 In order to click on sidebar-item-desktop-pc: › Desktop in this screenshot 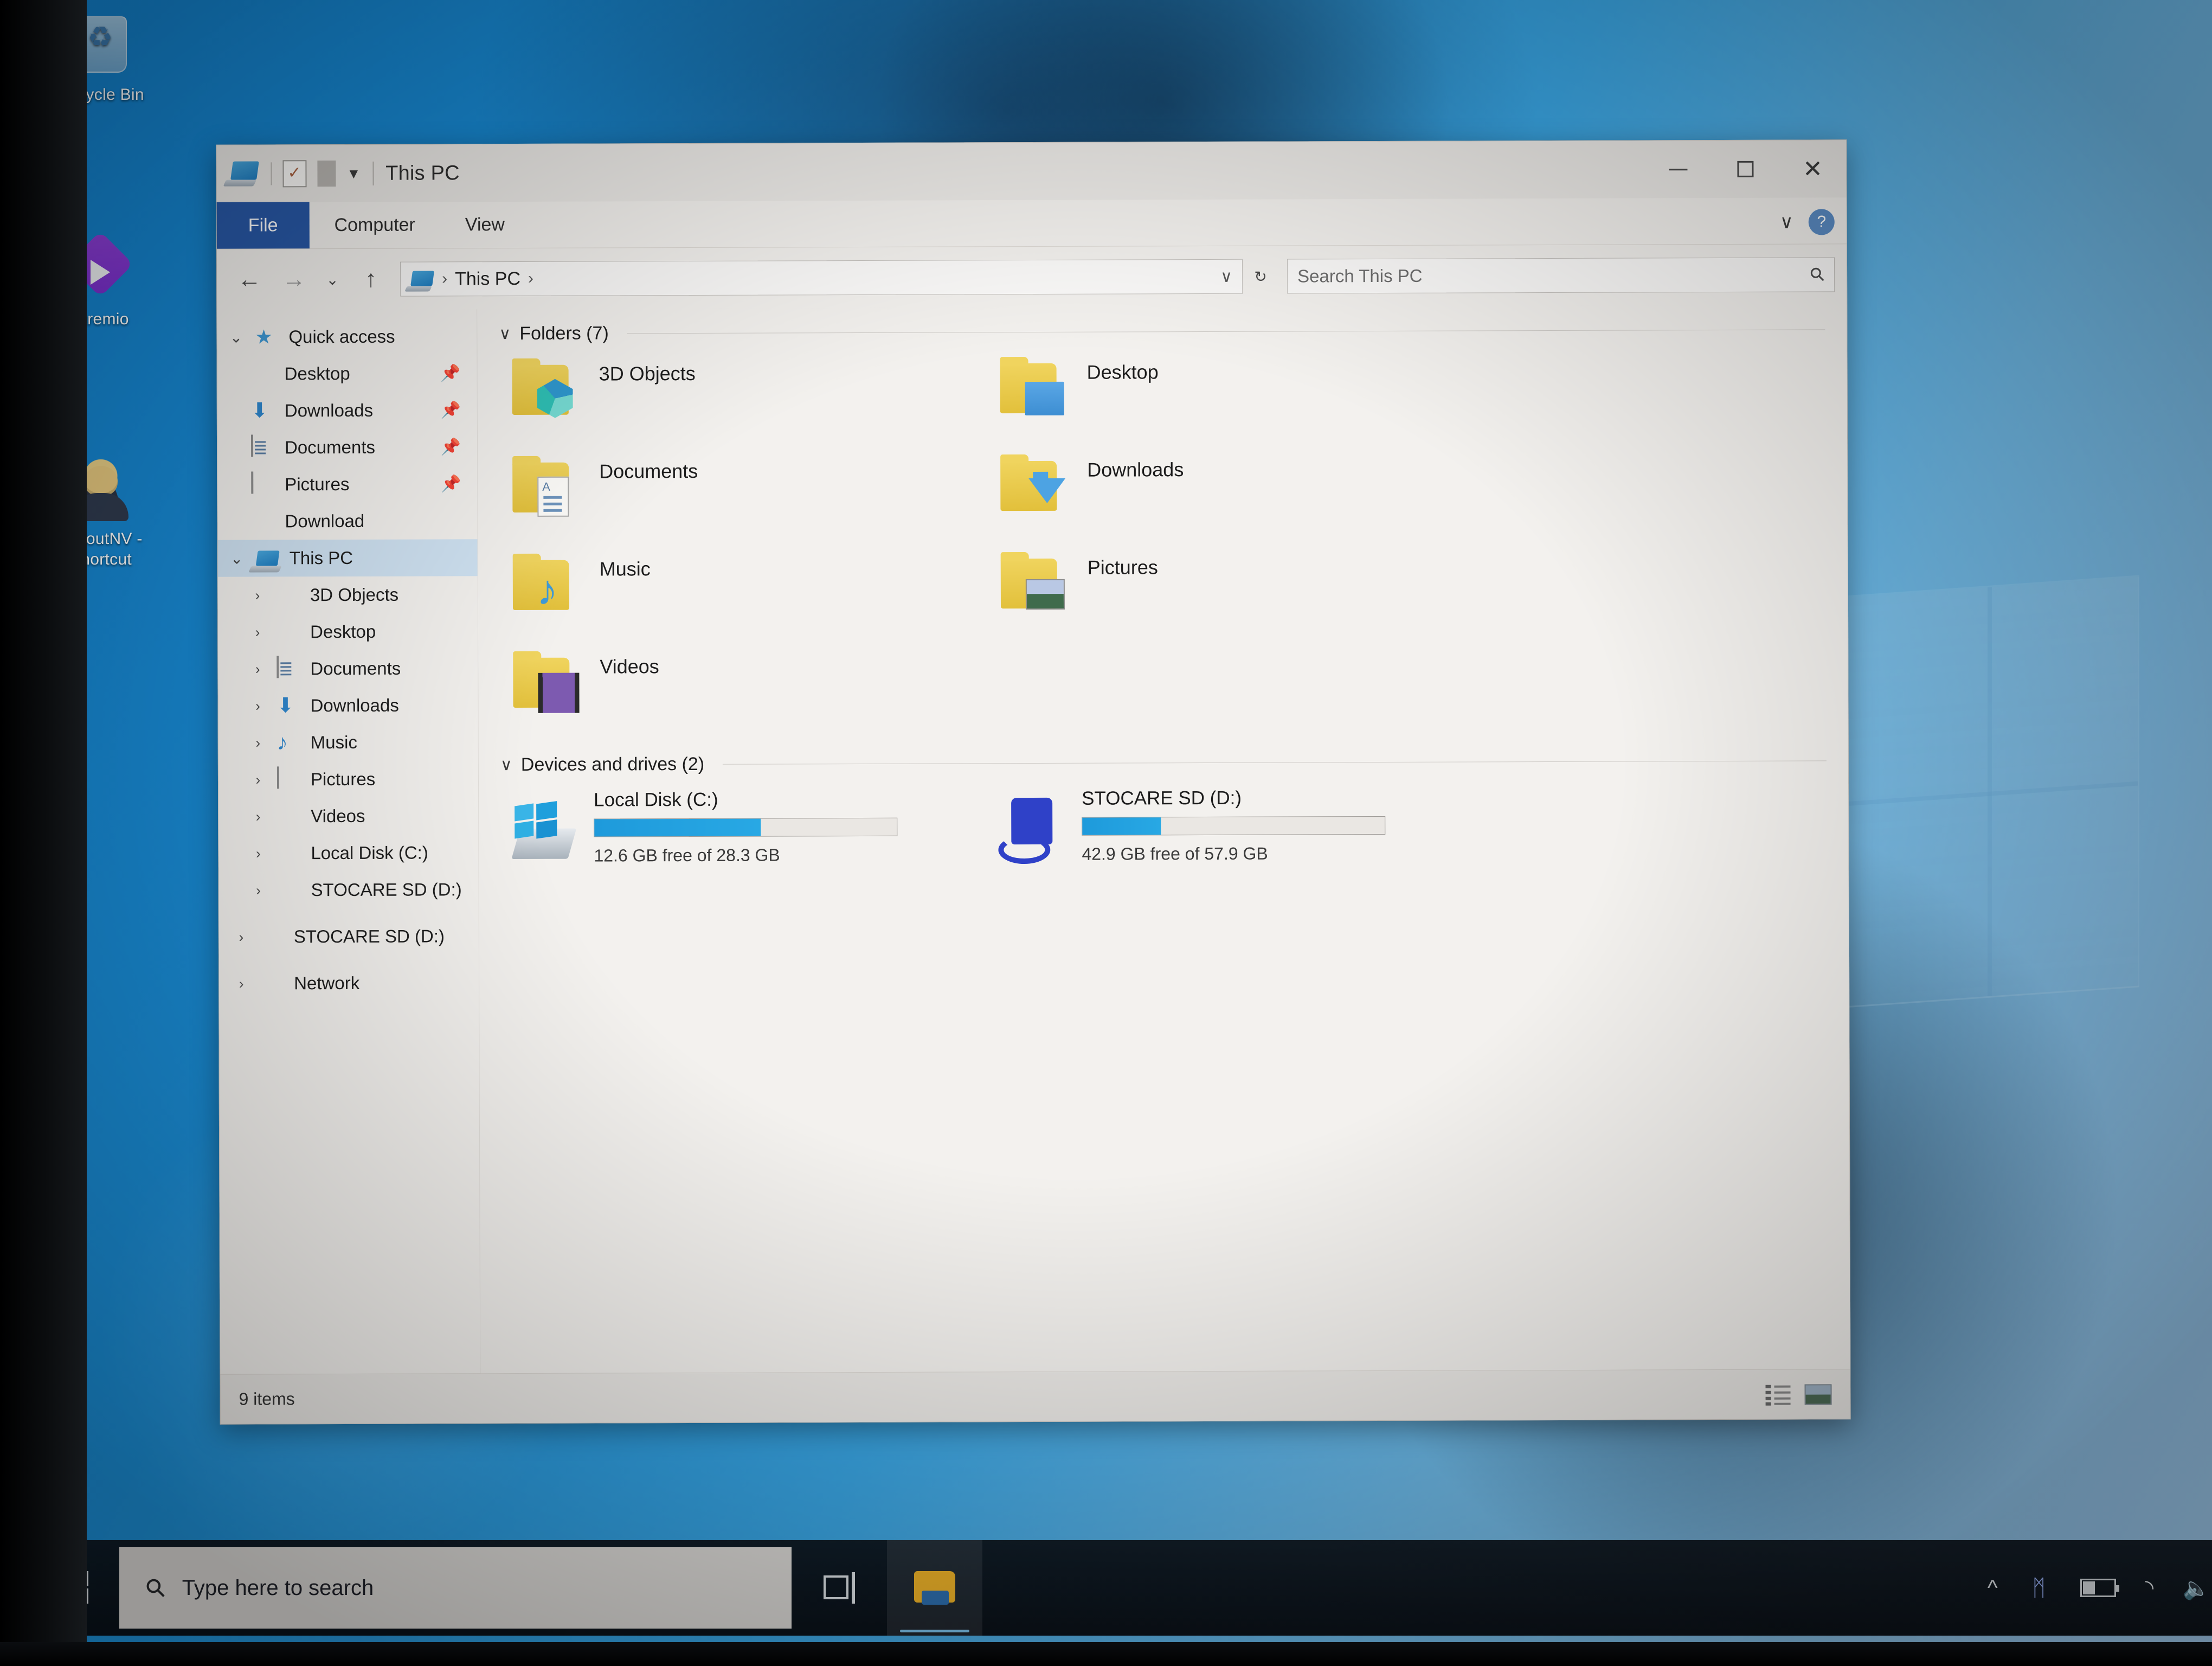, I will do `click(348, 632)`.